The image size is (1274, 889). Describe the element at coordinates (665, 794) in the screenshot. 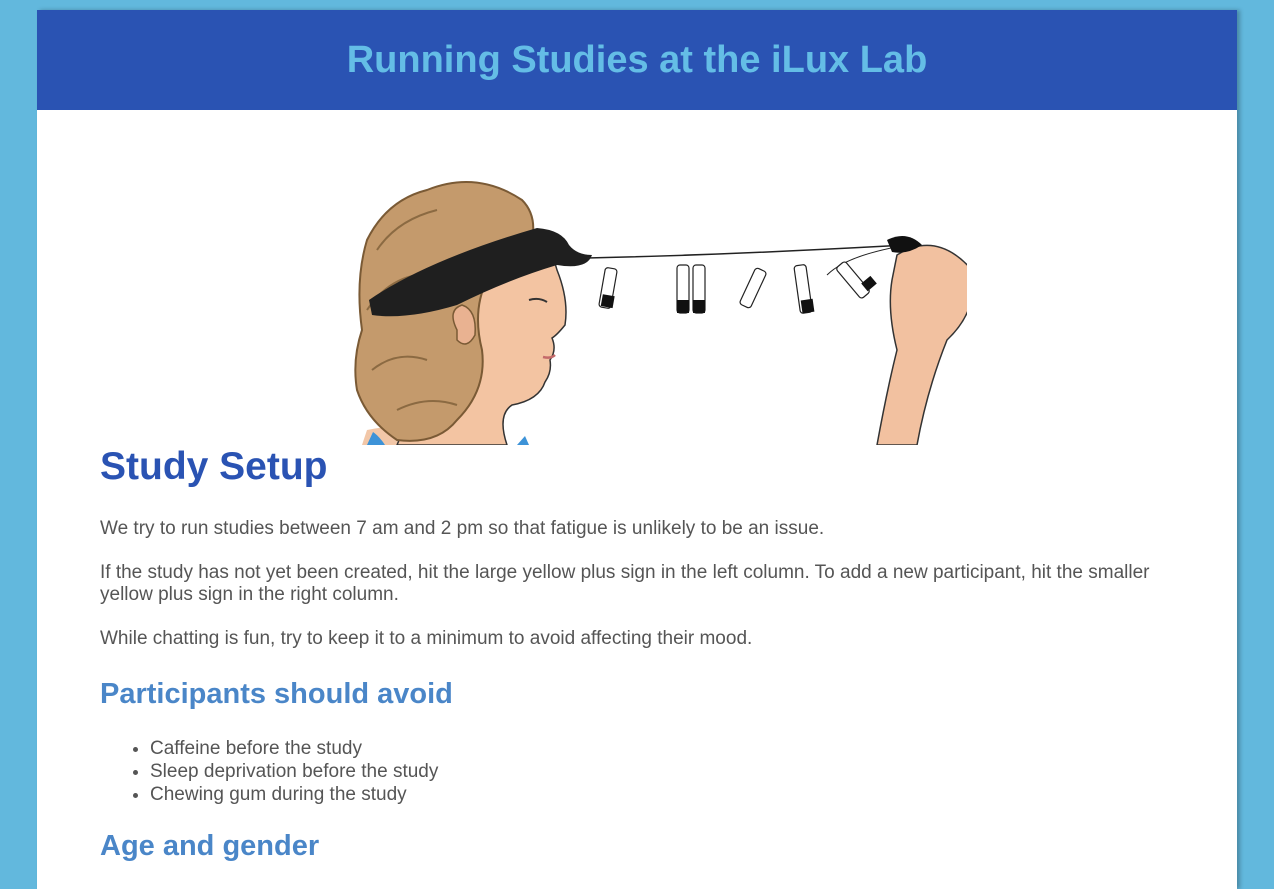

I see `list-item: Chewing gum during the study` at that location.